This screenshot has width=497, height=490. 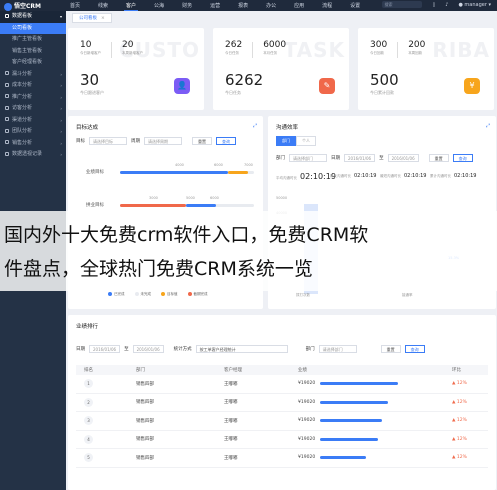 What do you see at coordinates (355, 6) in the screenshot?
I see `nav-item: 设置` at bounding box center [355, 6].